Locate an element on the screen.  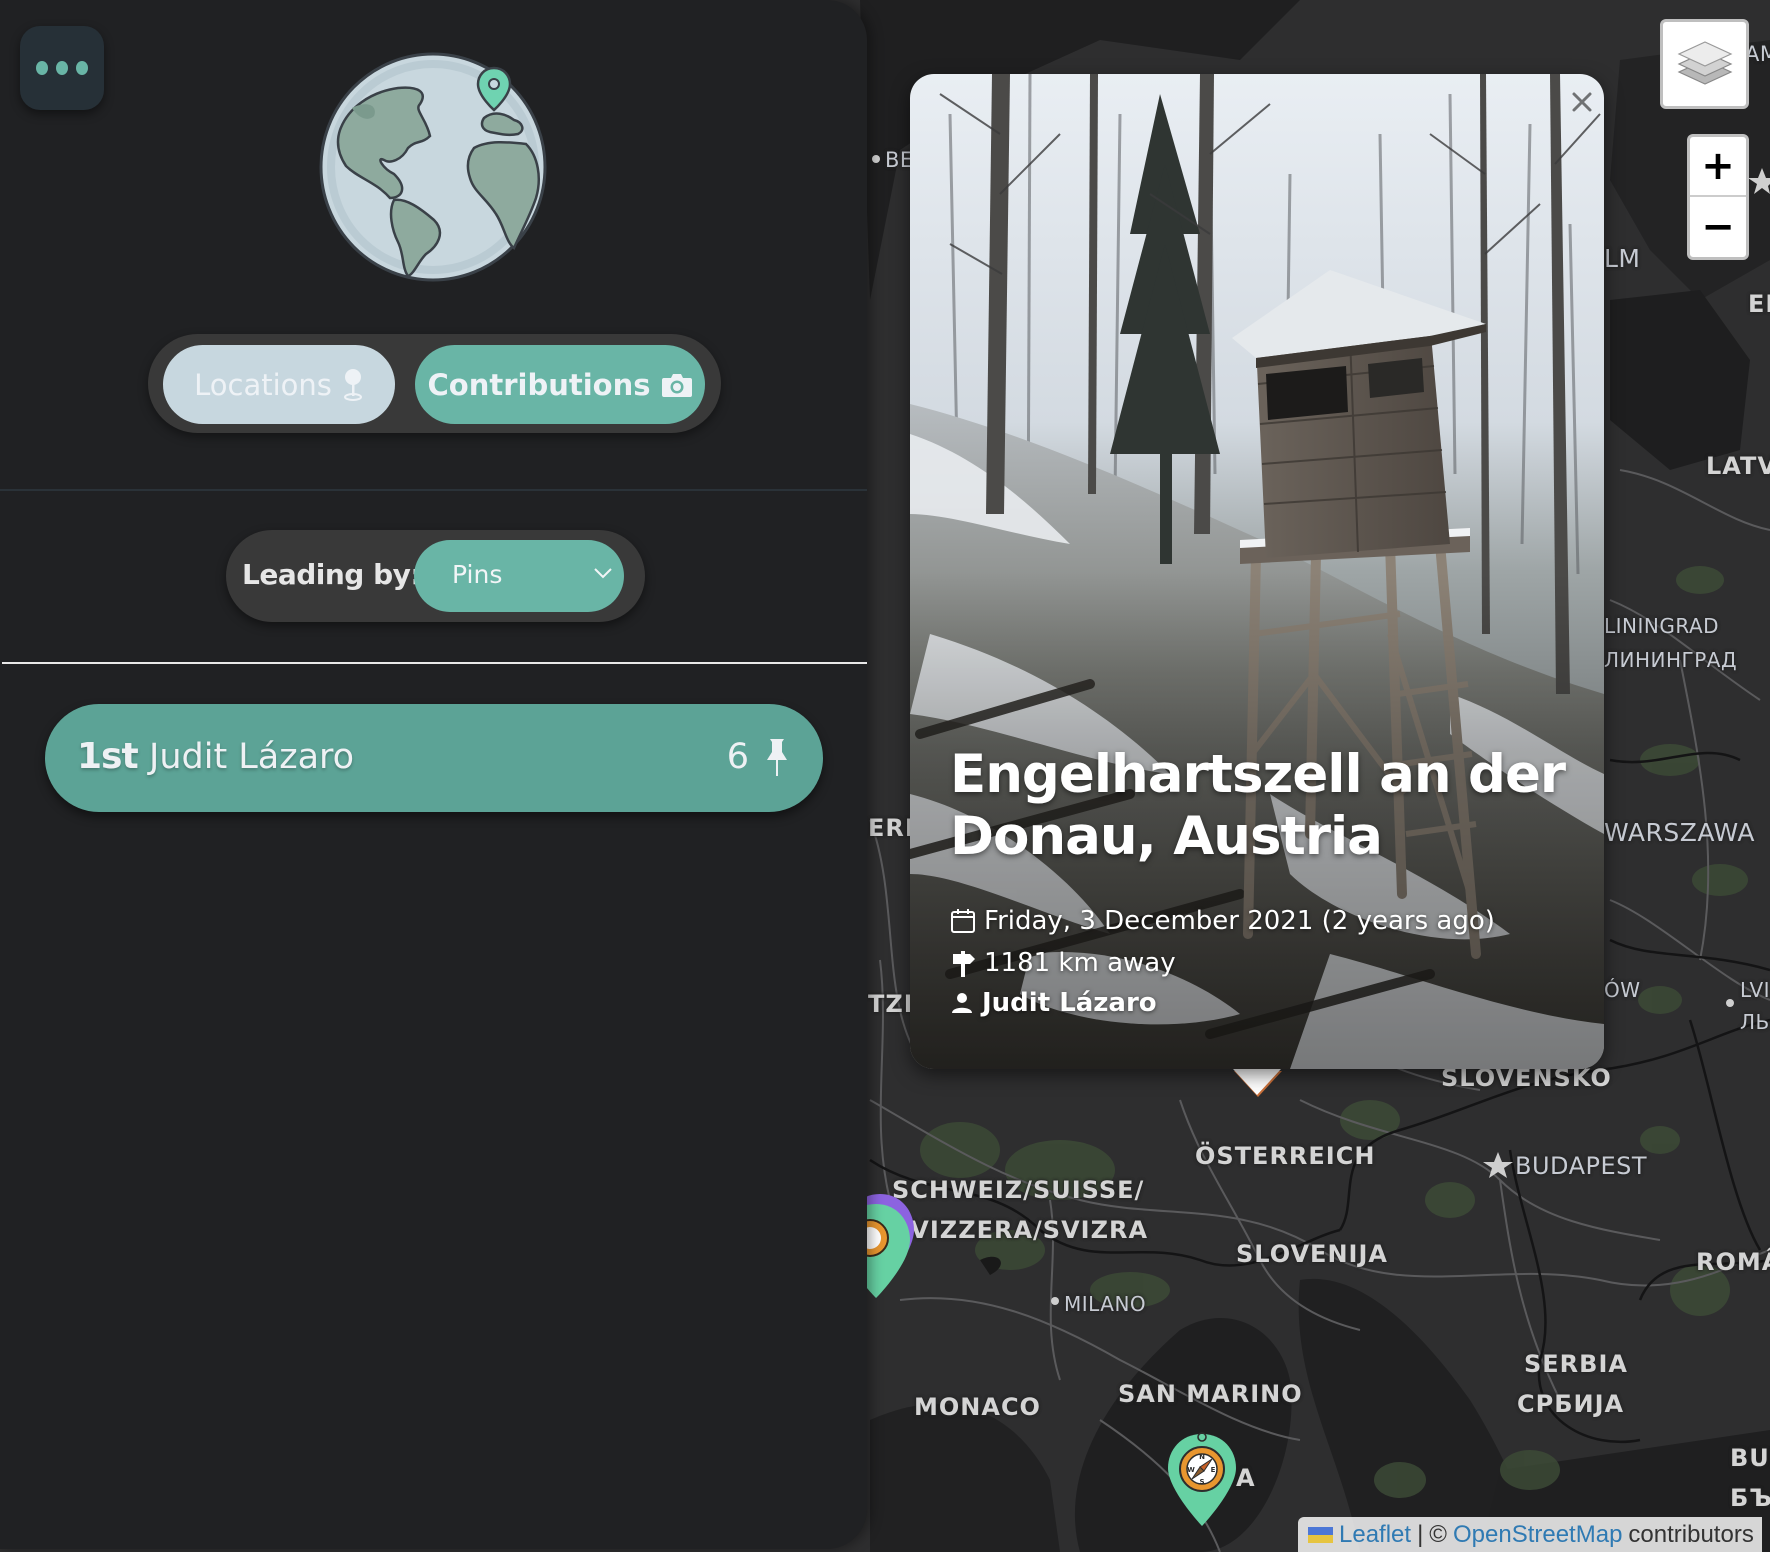
map-attribution: Leaflet | © OpenStreetMap contributors is located at coordinates (1530, 1534).